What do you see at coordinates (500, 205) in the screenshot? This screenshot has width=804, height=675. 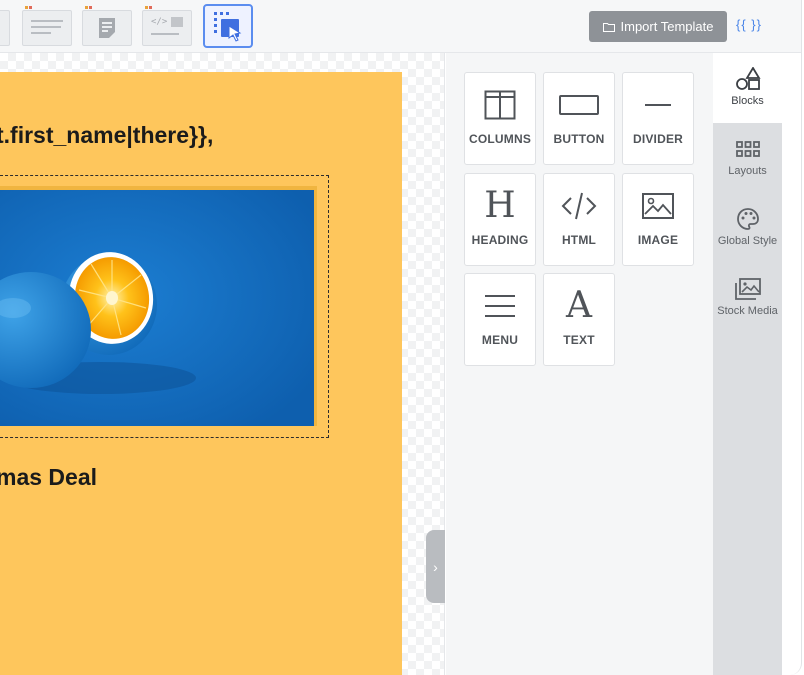 I see `heading-icon: H` at bounding box center [500, 205].